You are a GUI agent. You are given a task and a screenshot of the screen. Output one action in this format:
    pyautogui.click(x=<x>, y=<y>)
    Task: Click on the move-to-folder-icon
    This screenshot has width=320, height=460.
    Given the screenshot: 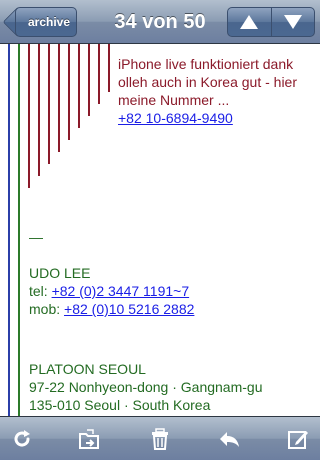 What is the action you would take?
    pyautogui.click(x=89, y=439)
    